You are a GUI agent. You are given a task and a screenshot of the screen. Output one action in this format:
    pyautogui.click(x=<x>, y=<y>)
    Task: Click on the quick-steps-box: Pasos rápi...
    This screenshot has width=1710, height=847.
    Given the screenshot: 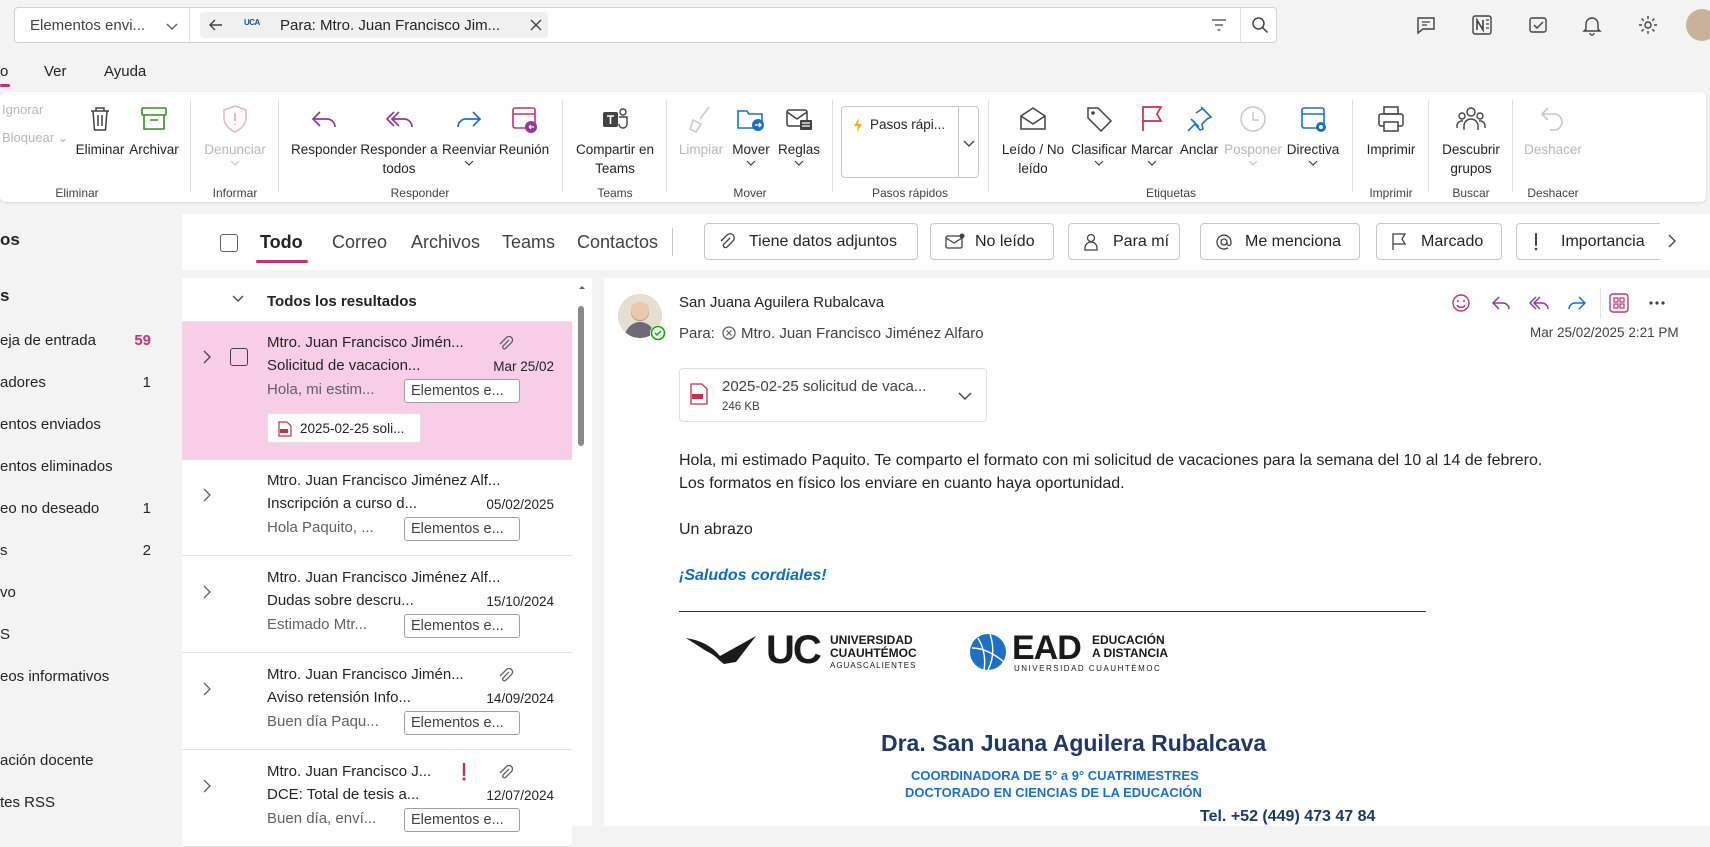 What is the action you would take?
    pyautogui.click(x=910, y=142)
    